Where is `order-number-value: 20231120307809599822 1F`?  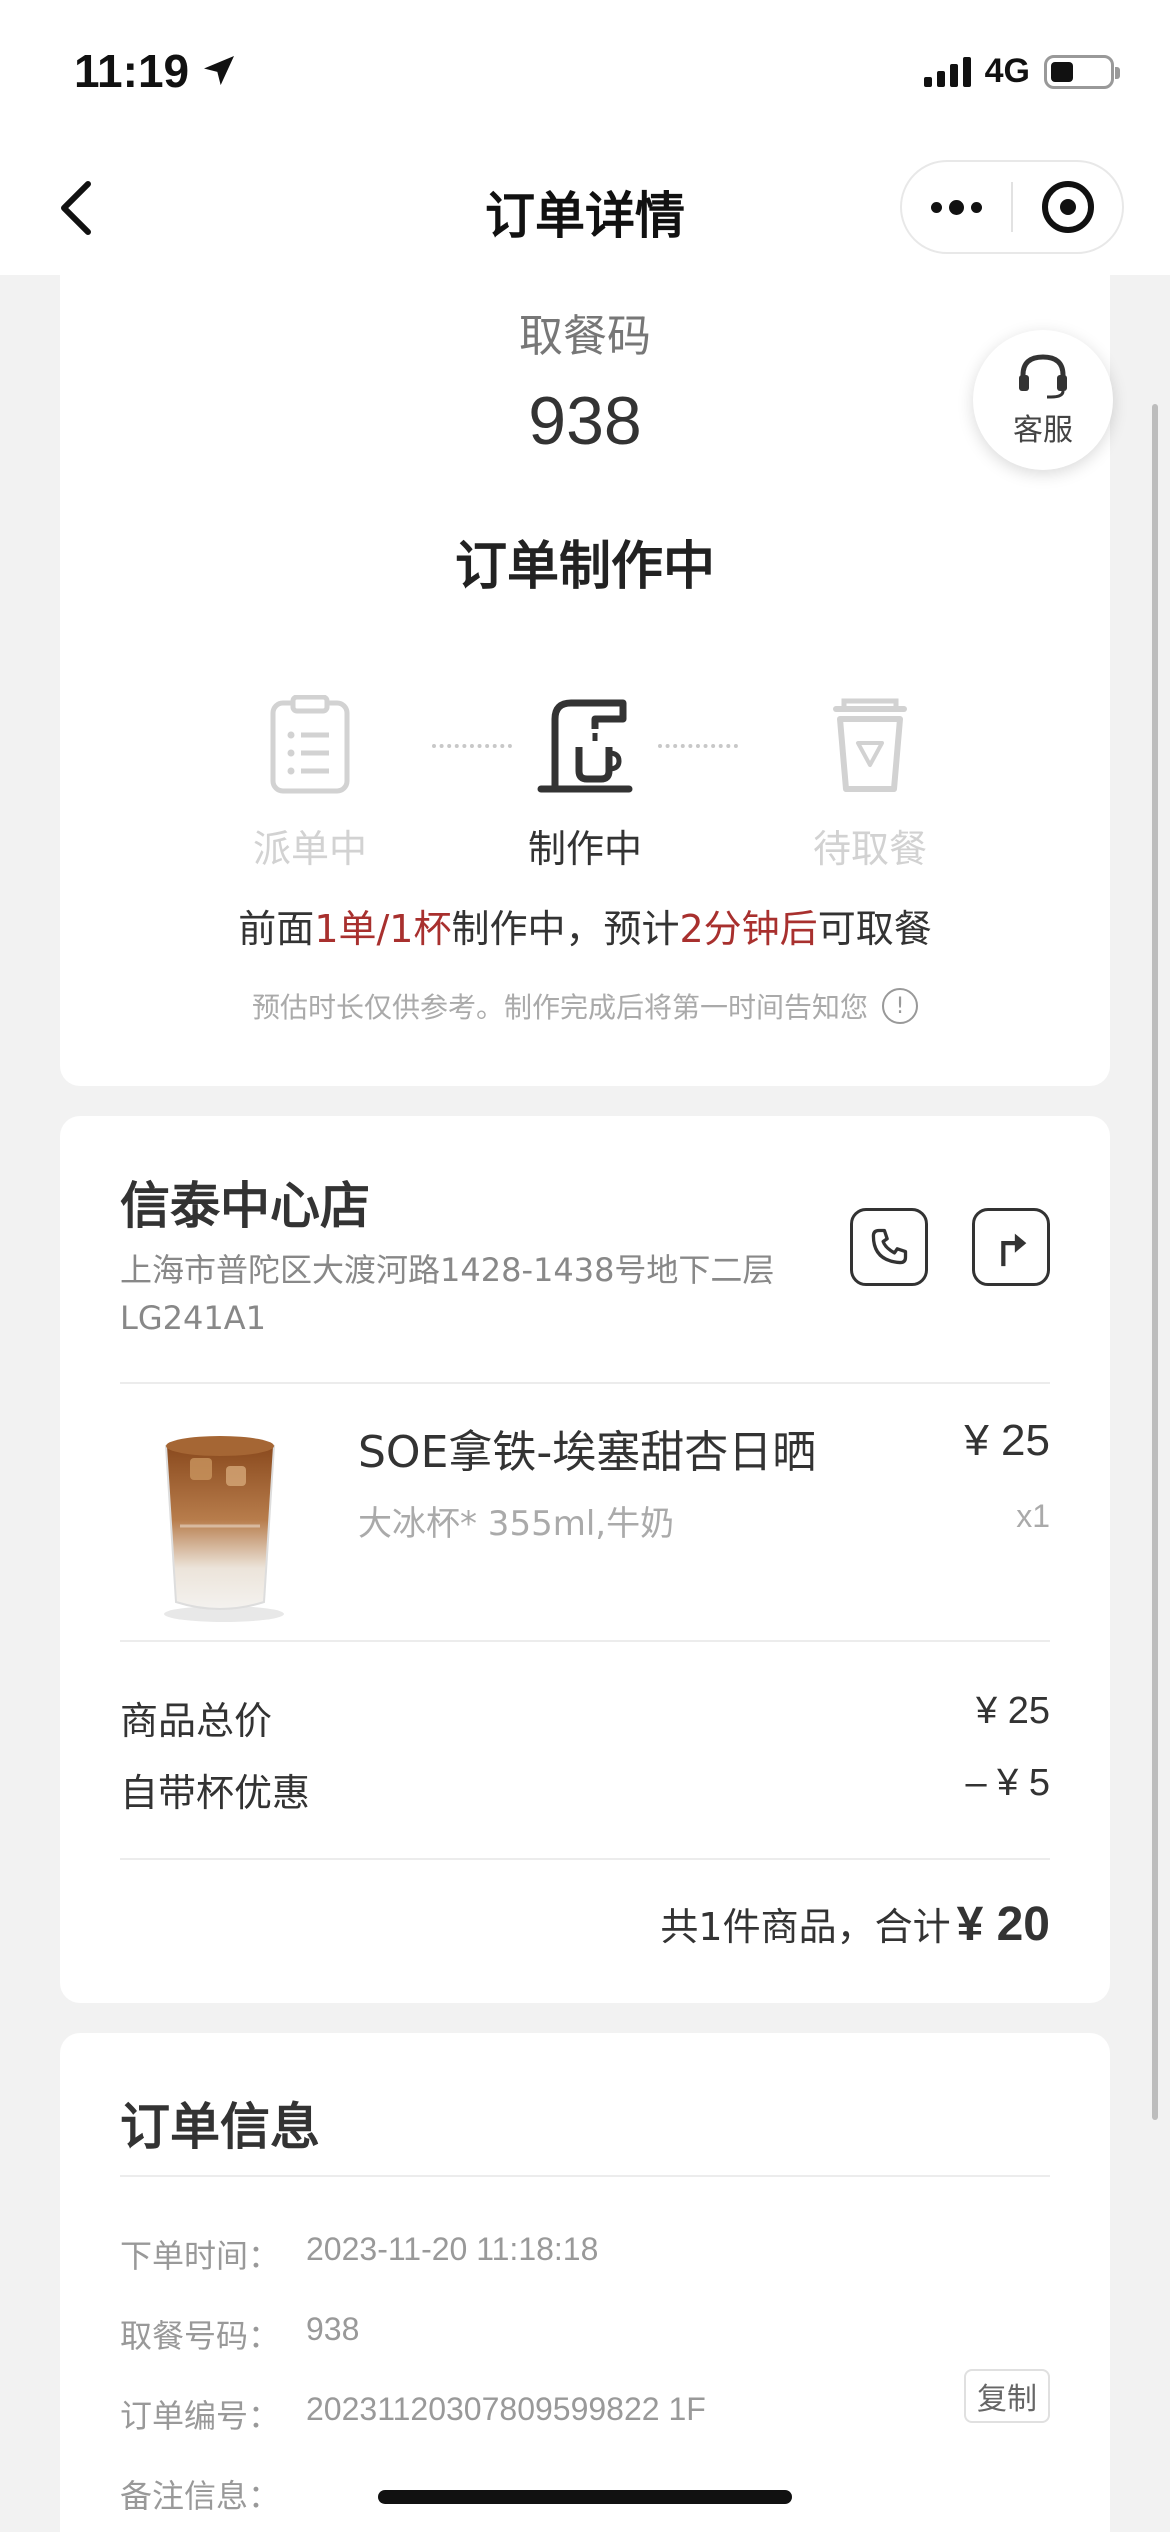 order-number-value: 20231120307809599822 1F is located at coordinates (506, 2409).